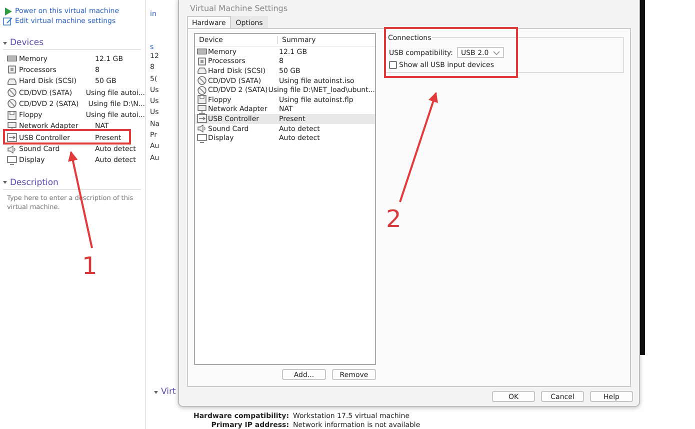 Image resolution: width=695 pixels, height=429 pixels. Describe the element at coordinates (239, 9) in the screenshot. I see `dialog-title: Virtual Machine Settings` at that location.